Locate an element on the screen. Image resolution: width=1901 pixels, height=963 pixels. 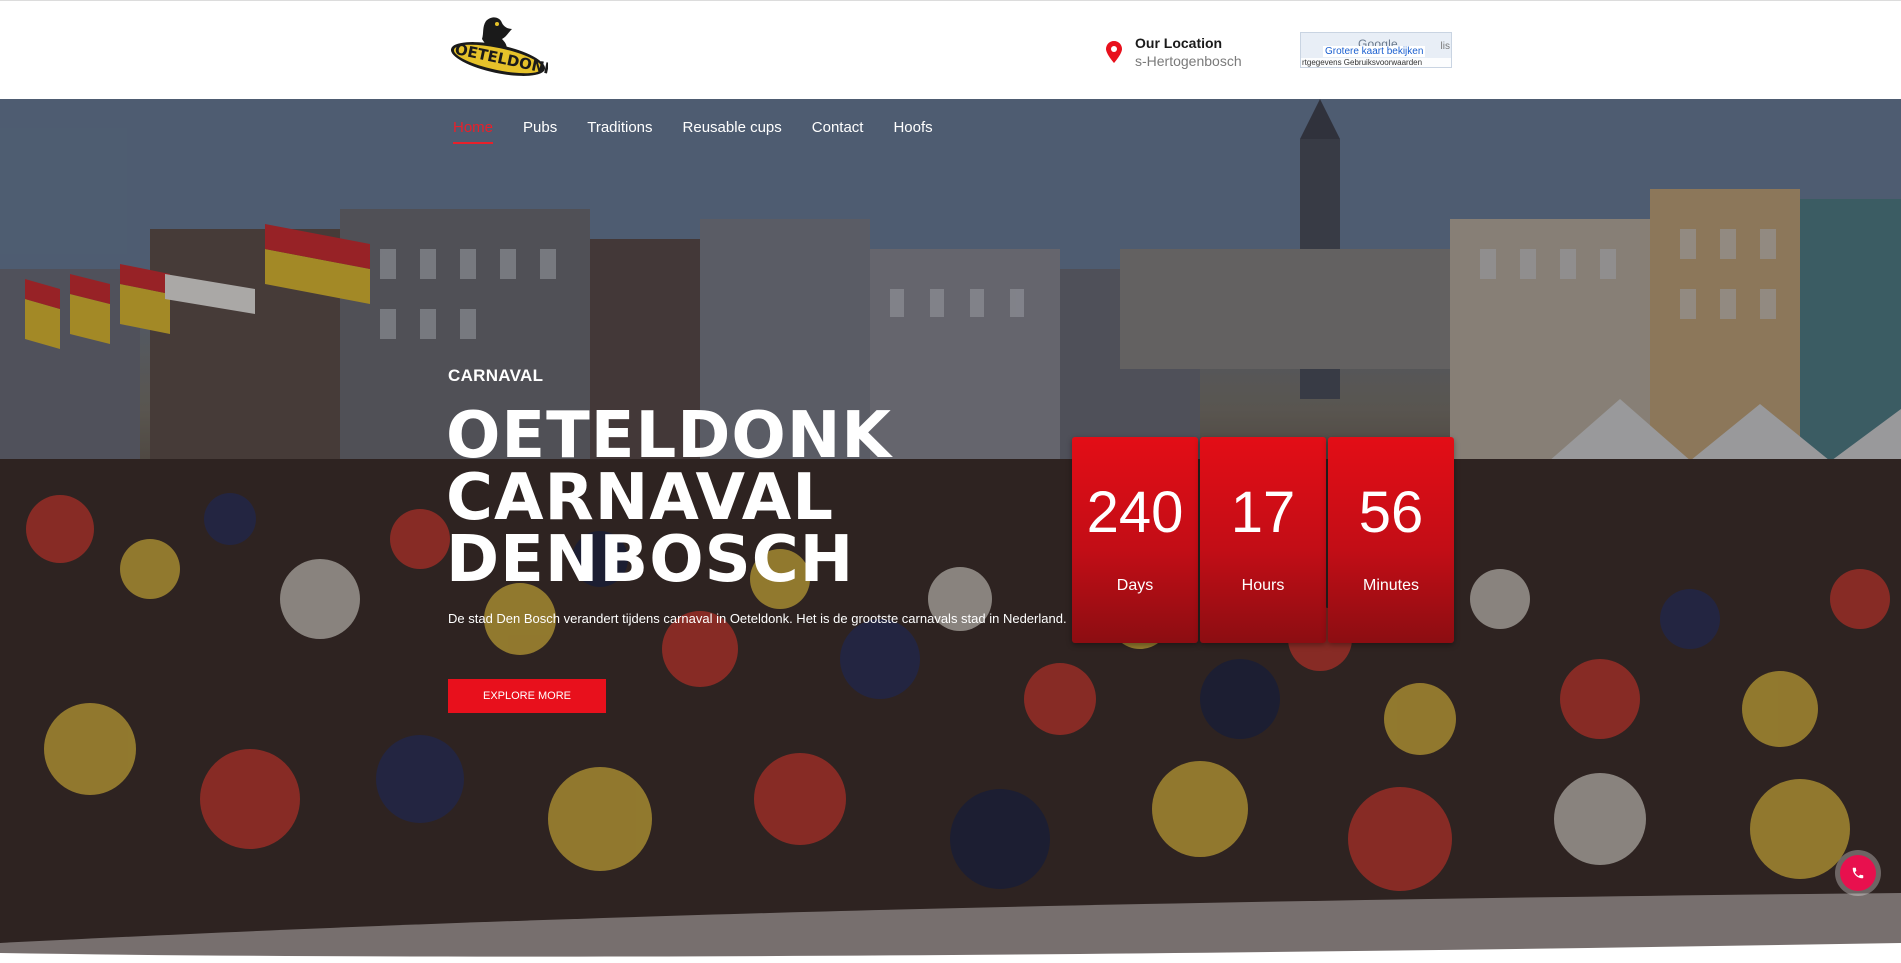
headline-line-1: OETELDONK is located at coordinates (669, 436).